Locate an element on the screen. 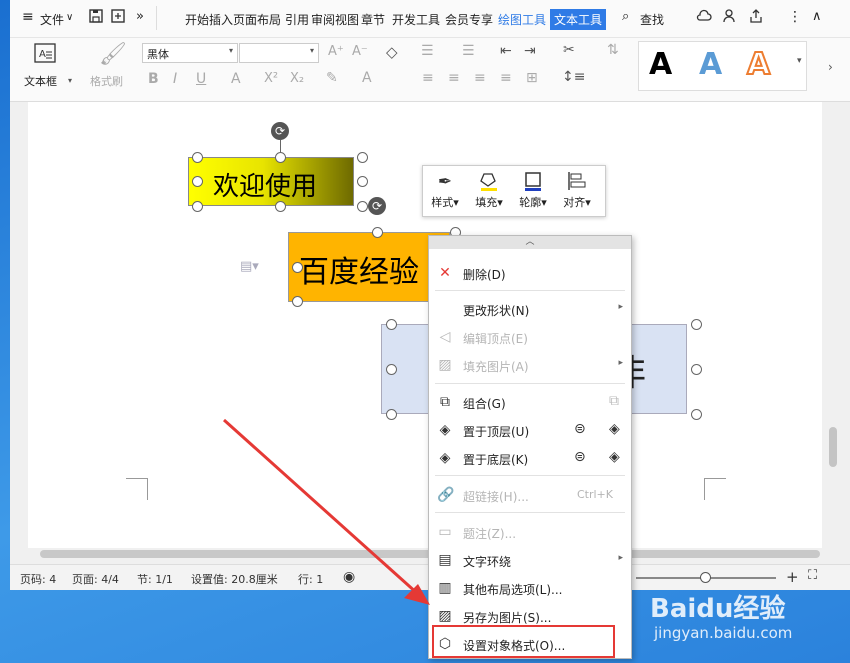 The image size is (850, 663). watermark-brand: Baidu经验 is located at coordinates (718, 609).